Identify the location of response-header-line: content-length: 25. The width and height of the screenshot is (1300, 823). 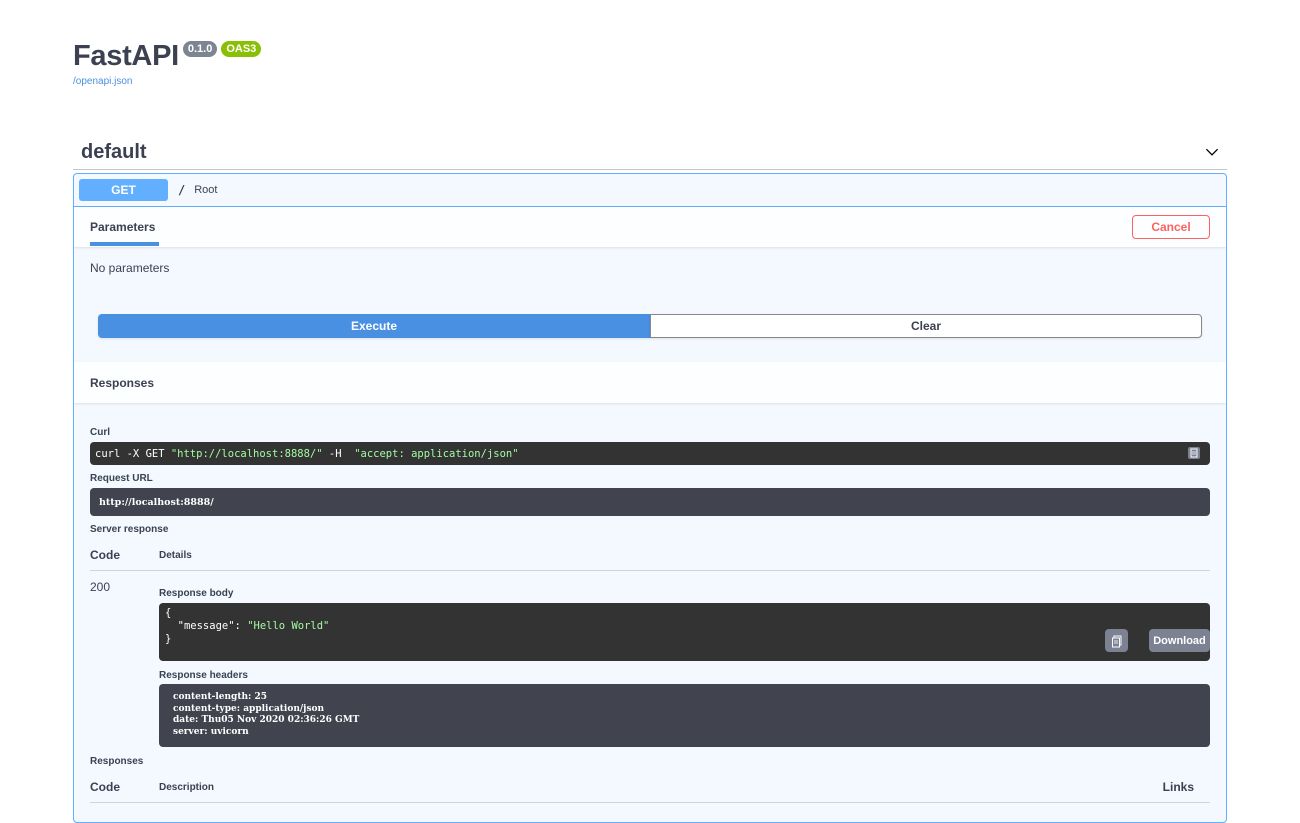
(220, 697).